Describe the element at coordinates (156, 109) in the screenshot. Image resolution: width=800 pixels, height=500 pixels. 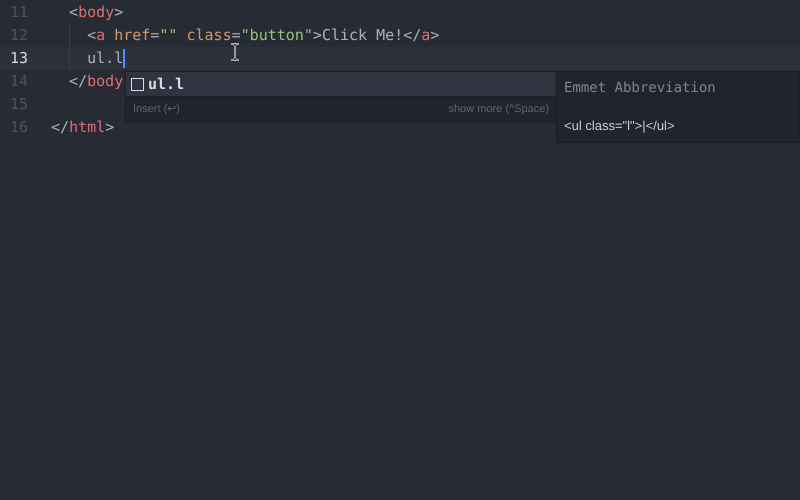
I see `footer-hint: Insert (↩)` at that location.